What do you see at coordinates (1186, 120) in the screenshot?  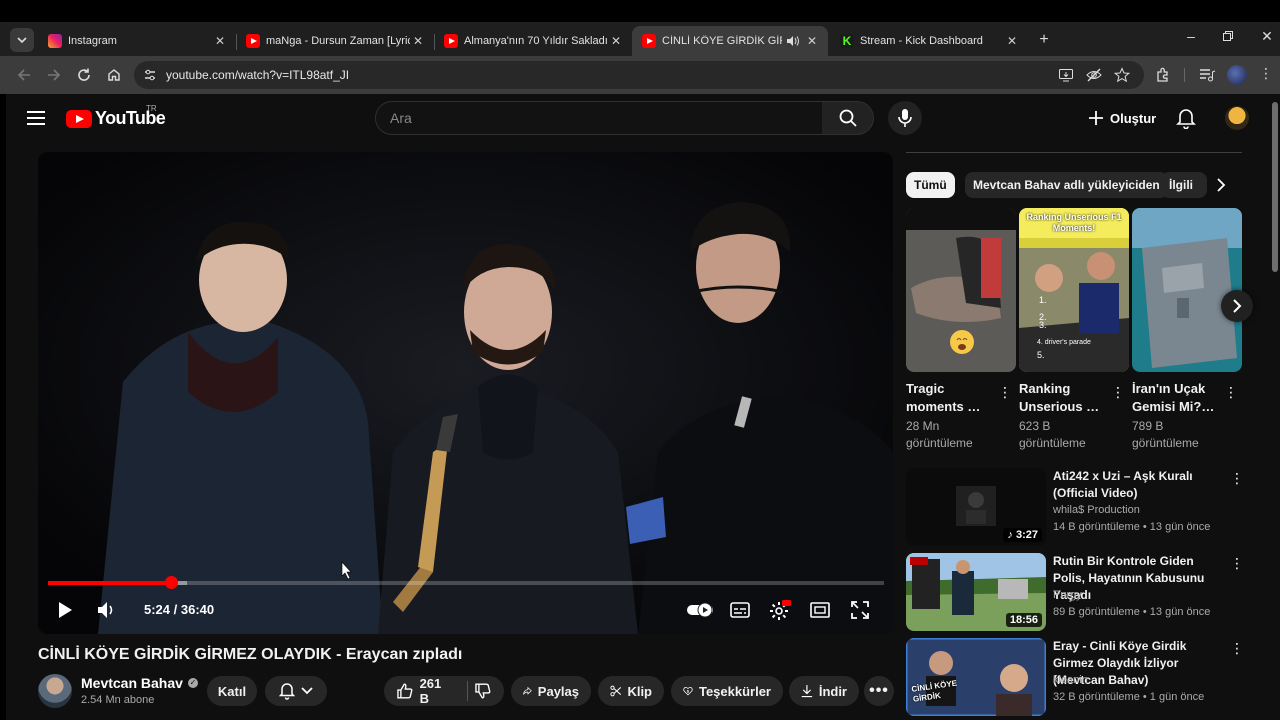 I see `notifications-button` at bounding box center [1186, 120].